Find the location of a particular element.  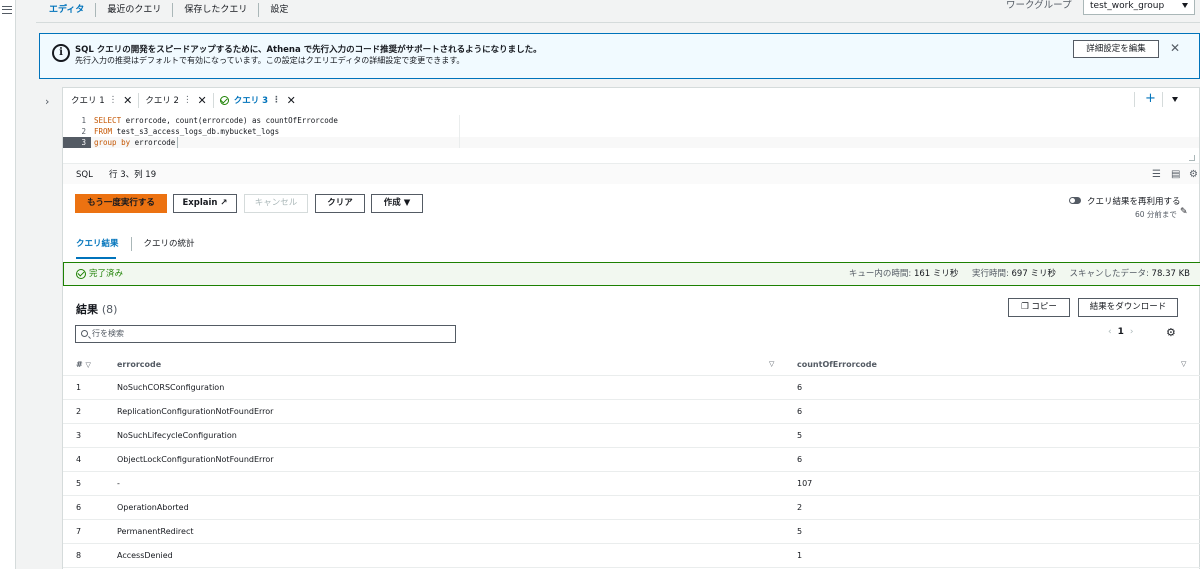

code-line-current: 3 group by errorcode is located at coordinates (631, 142).